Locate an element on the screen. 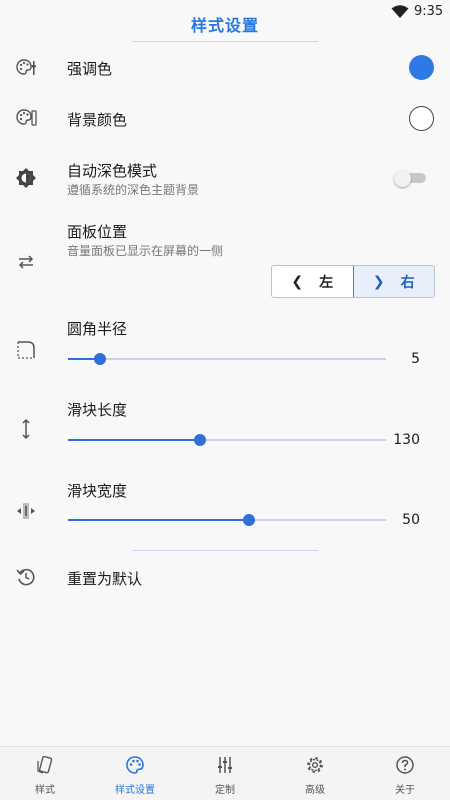  dark-mode-toggle is located at coordinates (410, 178).